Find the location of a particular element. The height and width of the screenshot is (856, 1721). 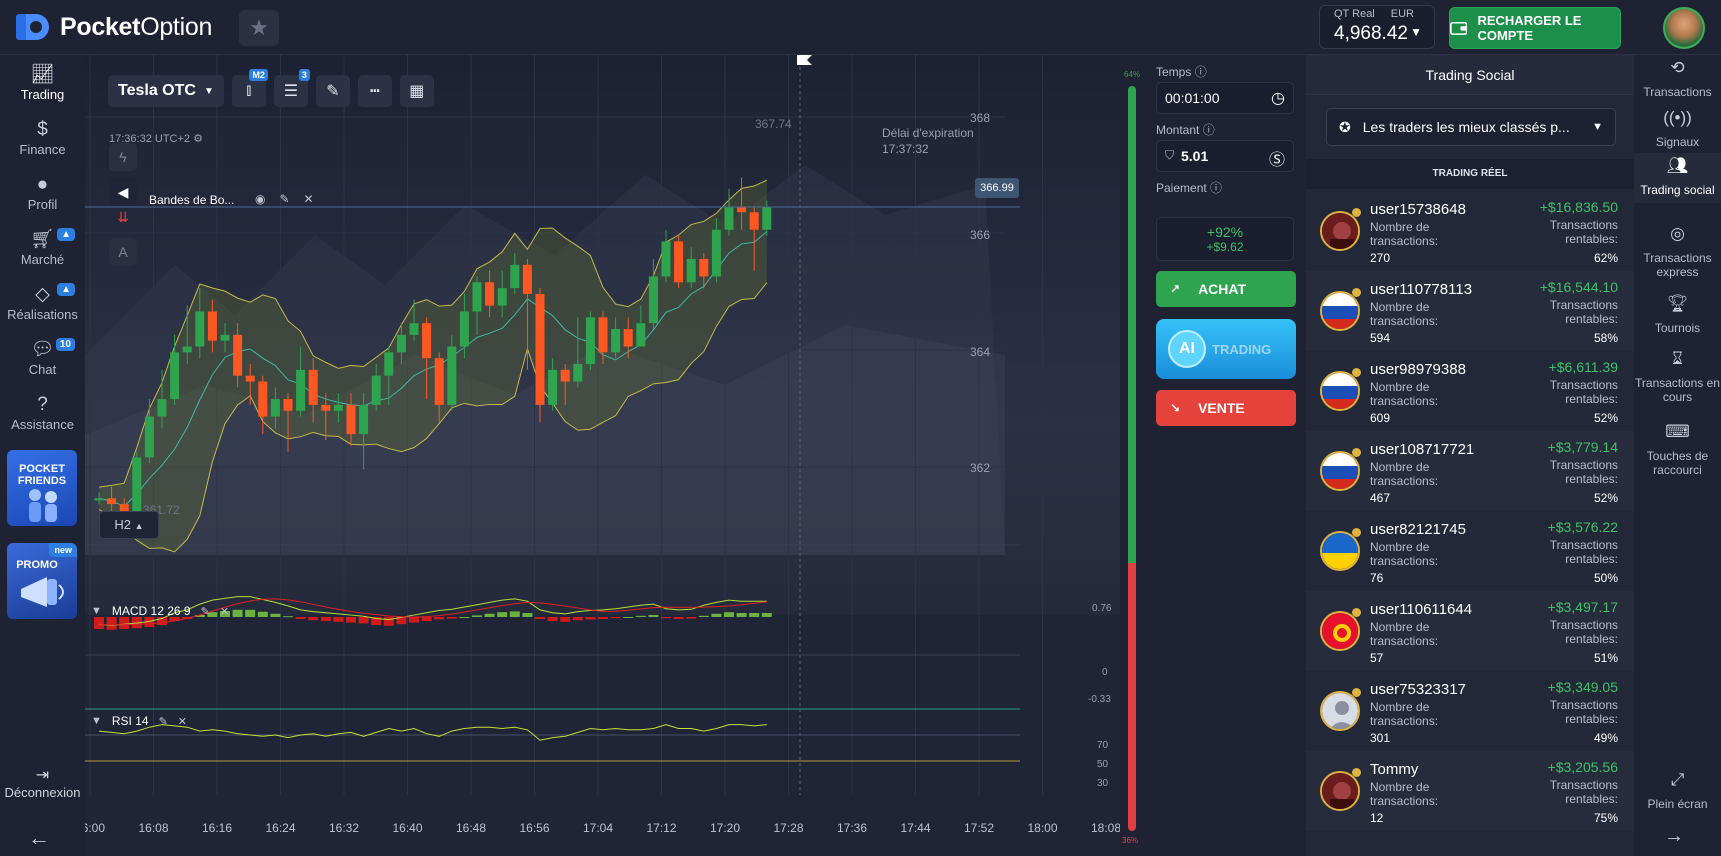

logout-button: ⇥ Déconnexion is located at coordinates (42, 782).